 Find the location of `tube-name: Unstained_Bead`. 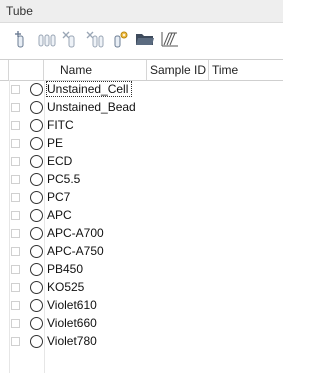

tube-name: Unstained_Bead is located at coordinates (91, 107).